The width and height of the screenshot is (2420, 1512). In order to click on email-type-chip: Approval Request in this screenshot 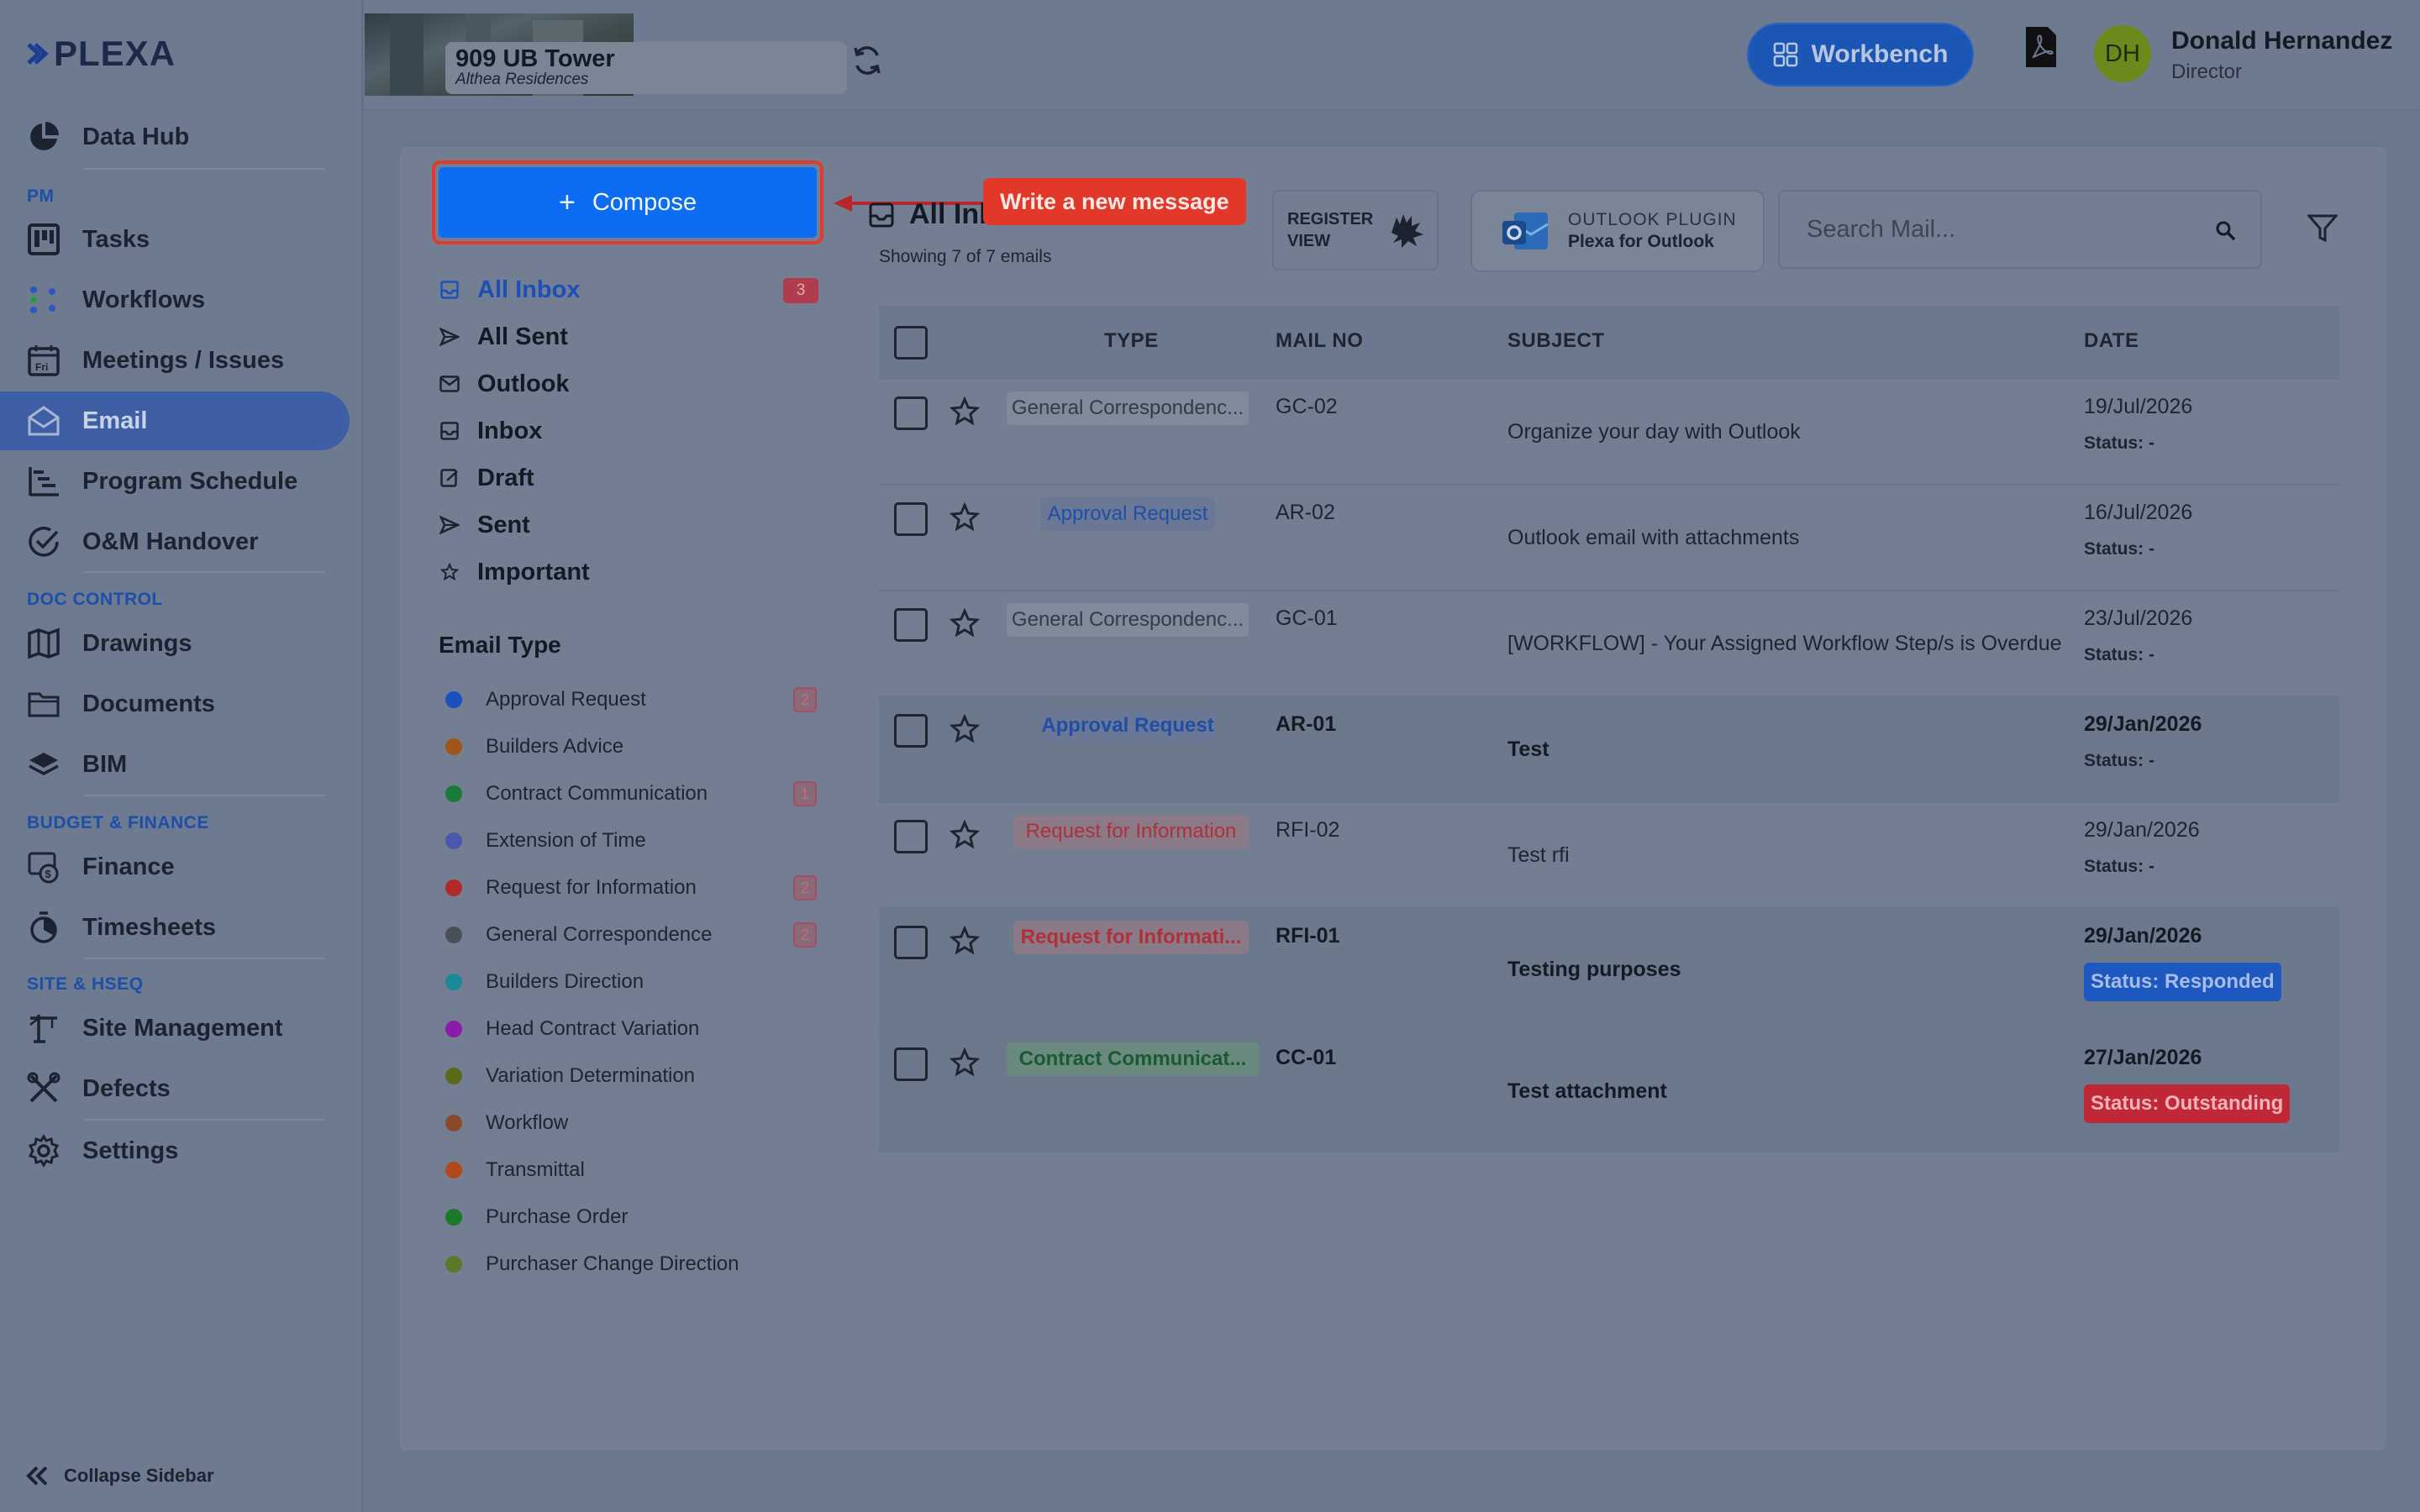, I will do `click(1127, 726)`.